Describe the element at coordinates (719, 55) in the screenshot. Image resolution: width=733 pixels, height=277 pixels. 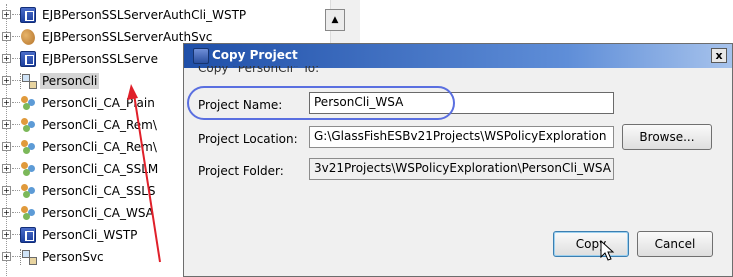
I see `close-button: x` at that location.